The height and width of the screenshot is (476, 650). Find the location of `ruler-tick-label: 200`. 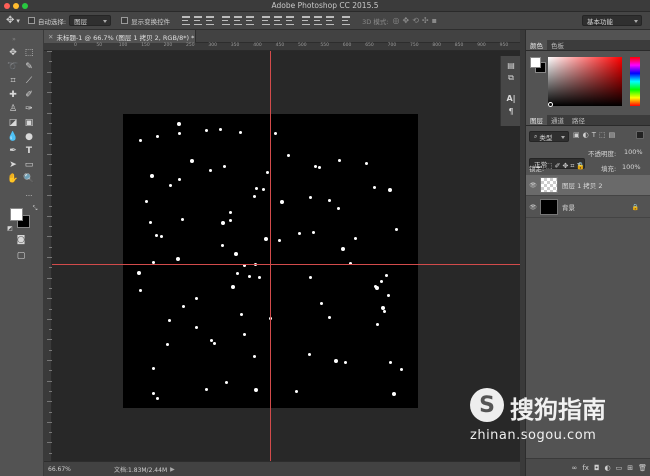

ruler-tick-label: 200 is located at coordinates (168, 45).